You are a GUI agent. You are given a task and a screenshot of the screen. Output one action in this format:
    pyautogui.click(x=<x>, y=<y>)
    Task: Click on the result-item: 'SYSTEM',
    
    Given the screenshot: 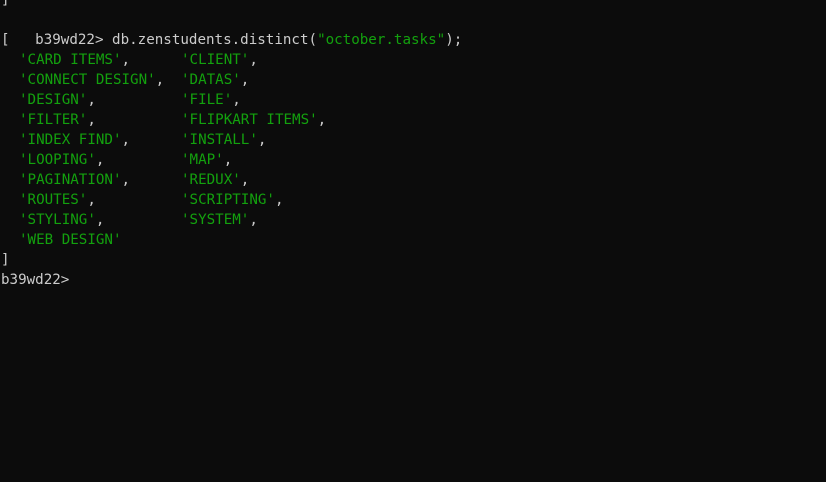 What is the action you would take?
    pyautogui.click(x=219, y=220)
    